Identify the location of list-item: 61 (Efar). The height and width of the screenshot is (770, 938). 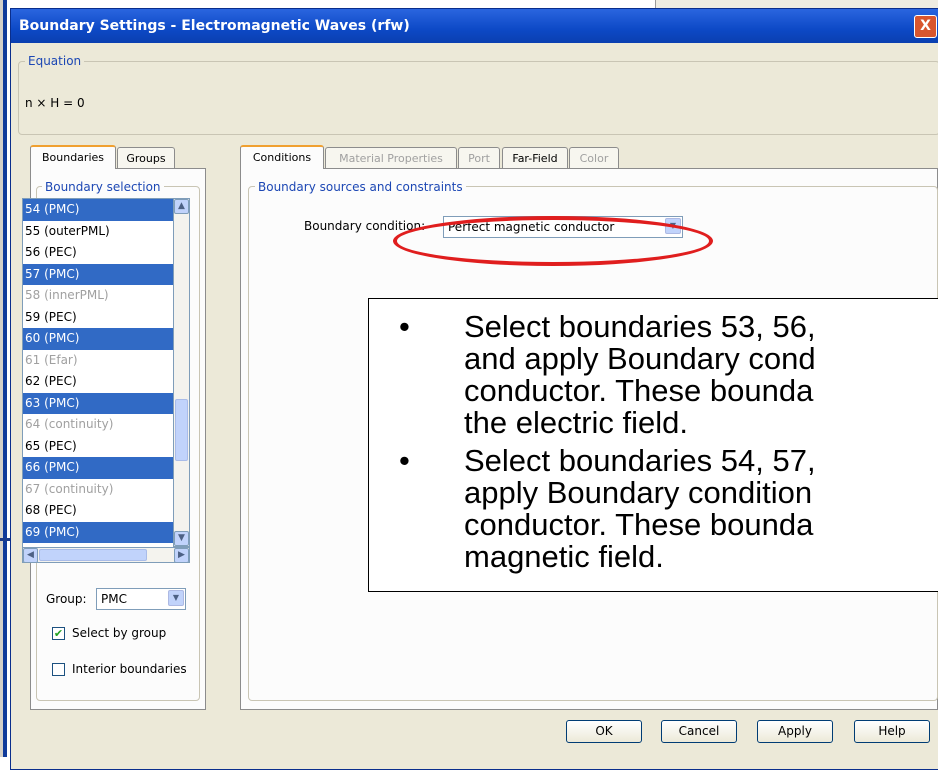
(98, 361).